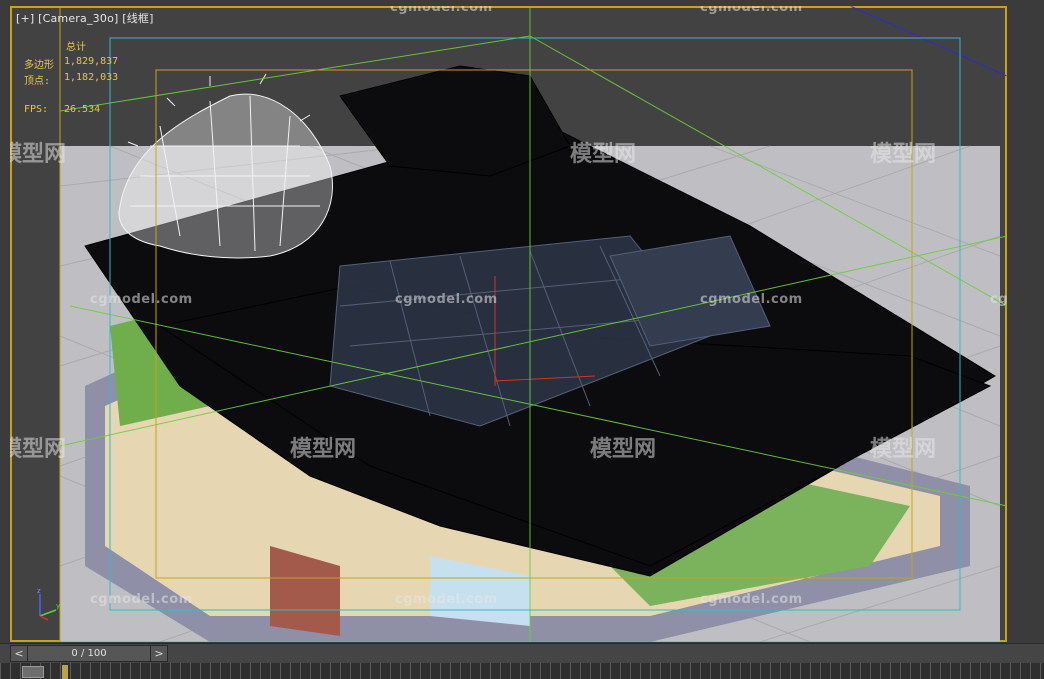 Image resolution: width=1044 pixels, height=679 pixels. What do you see at coordinates (522, 671) in the screenshot?
I see `track-bar` at bounding box center [522, 671].